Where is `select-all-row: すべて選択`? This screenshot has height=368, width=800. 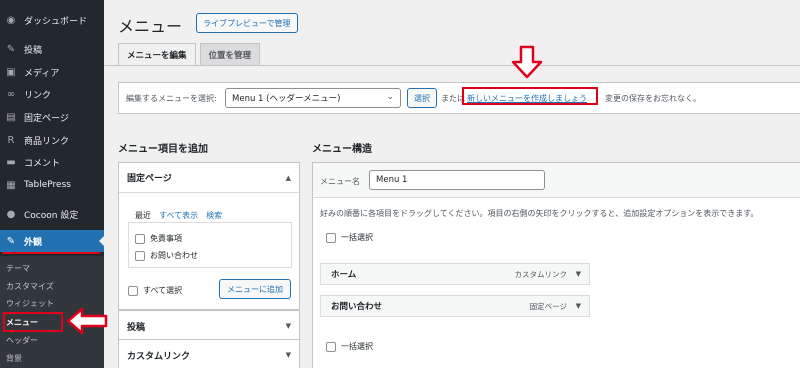
select-all-row: すべて選択 is located at coordinates (155, 290).